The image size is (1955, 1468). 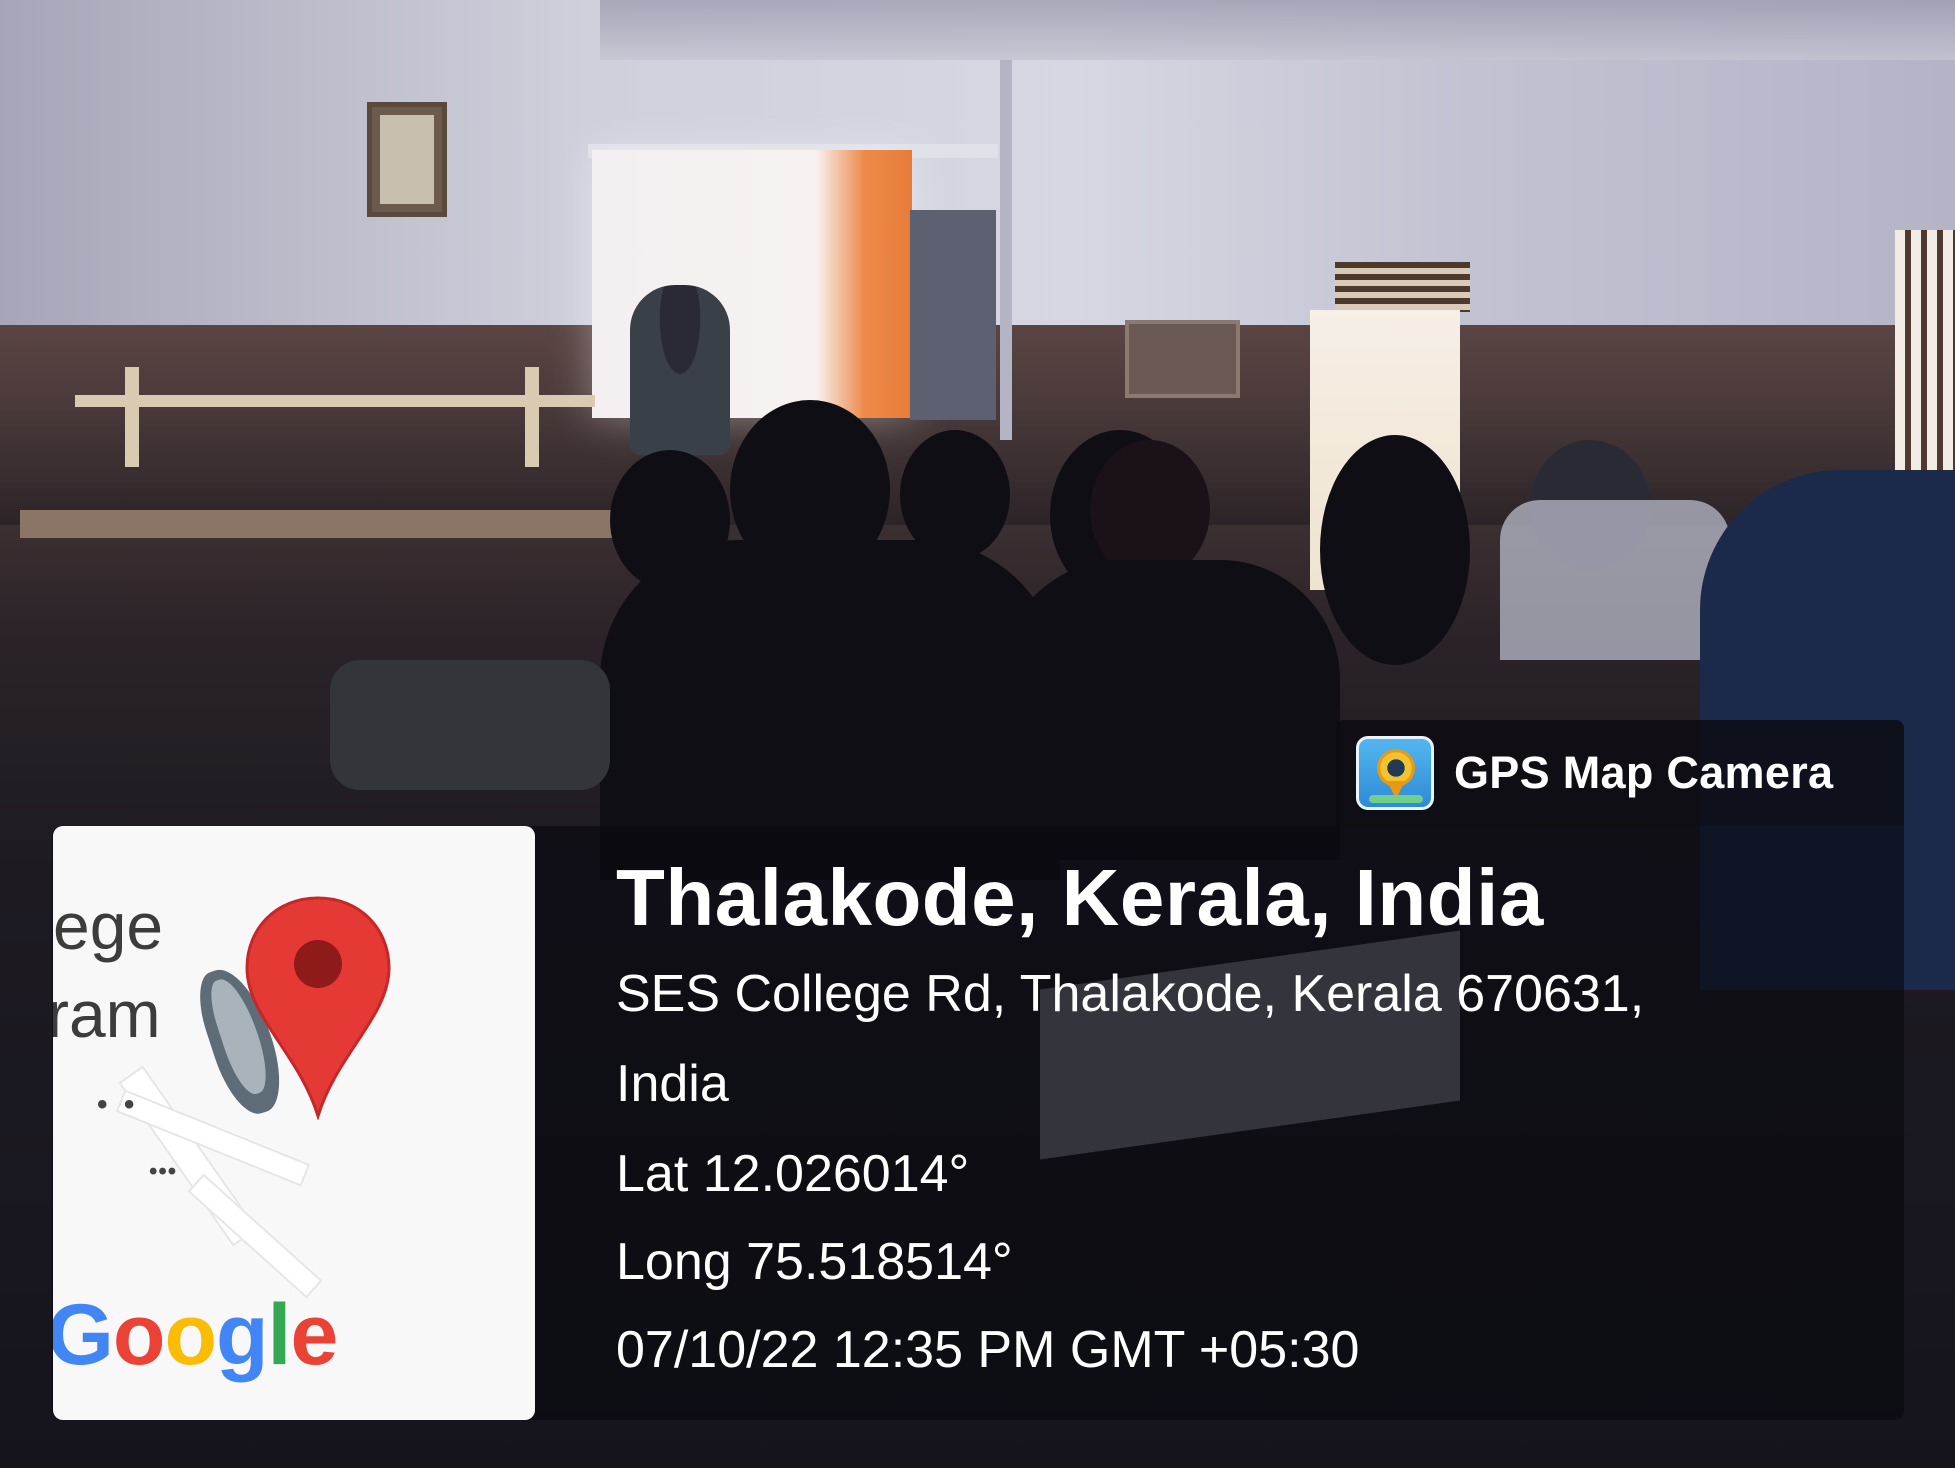 What do you see at coordinates (672, 1084) in the screenshot?
I see `address-line: India` at bounding box center [672, 1084].